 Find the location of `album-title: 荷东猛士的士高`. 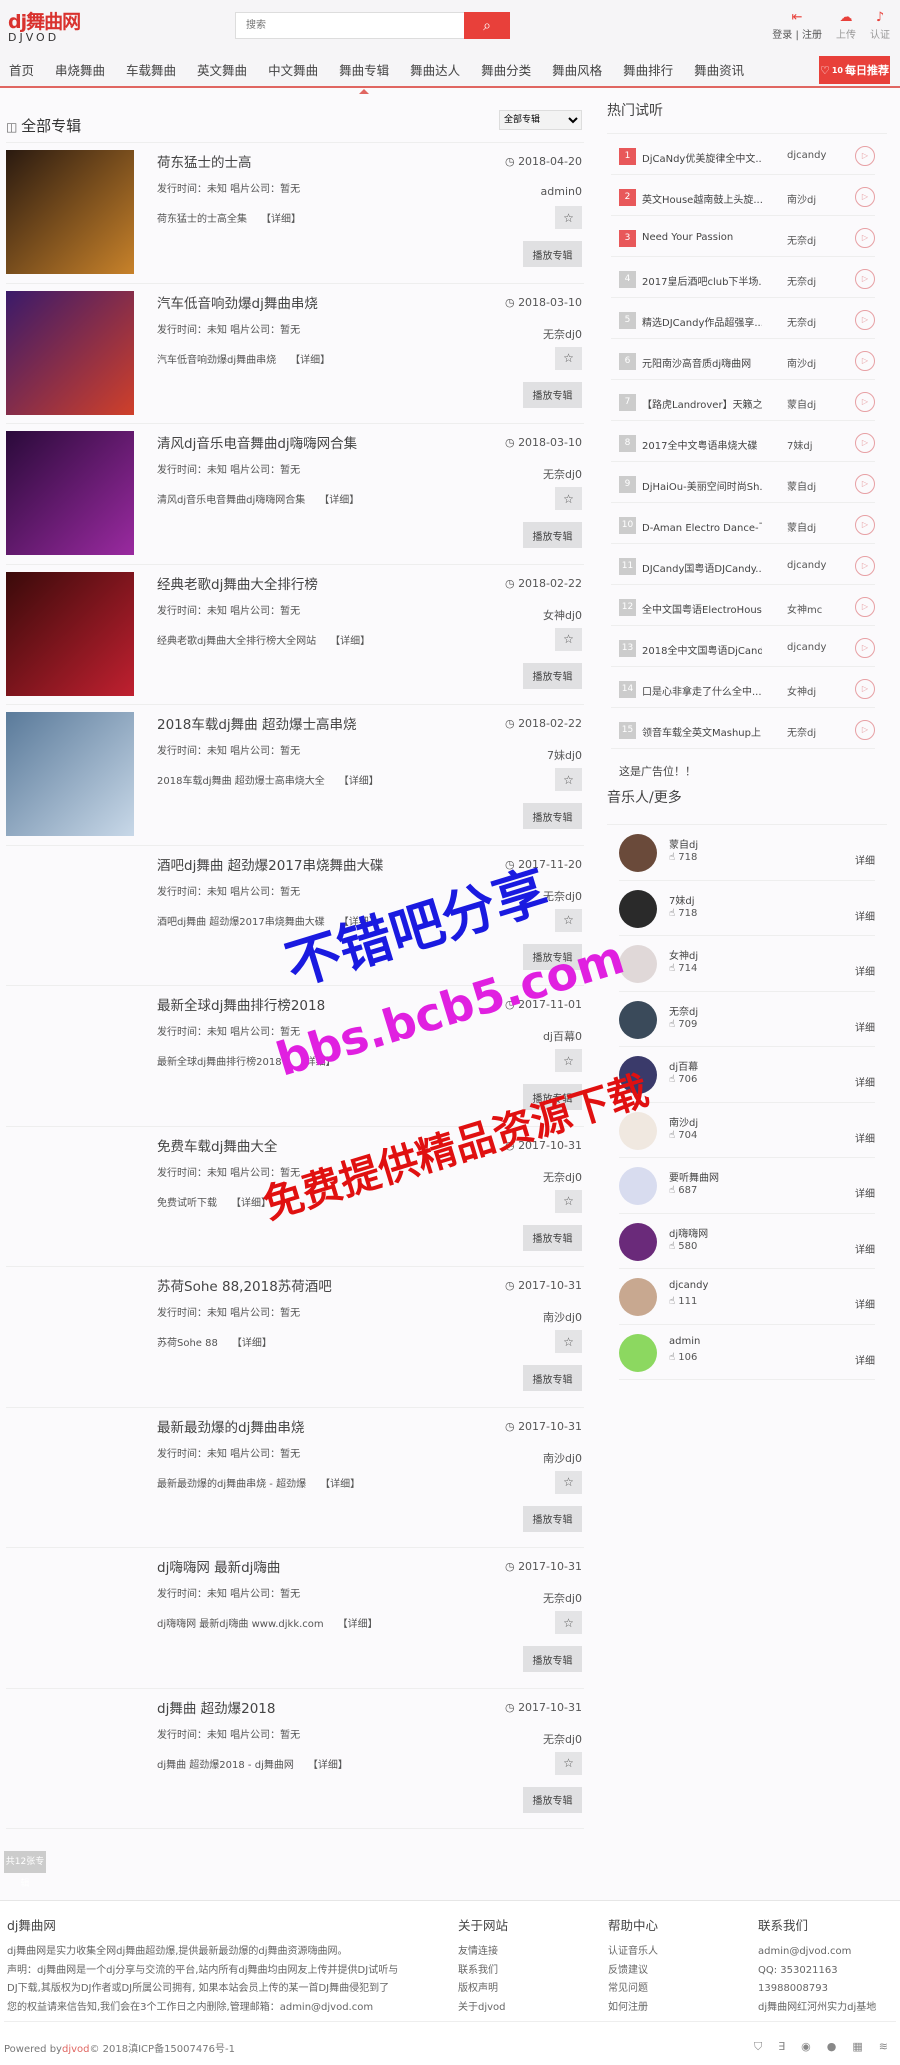

album-title: 荷东猛士的士高 is located at coordinates (204, 161).